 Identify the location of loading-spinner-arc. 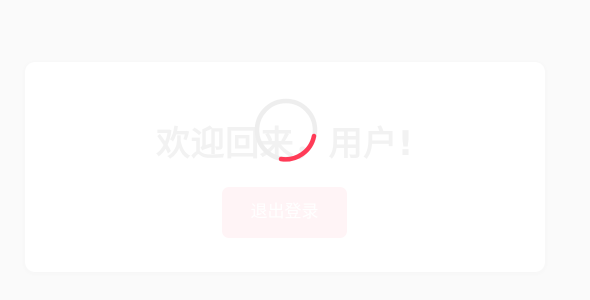
(297, 147).